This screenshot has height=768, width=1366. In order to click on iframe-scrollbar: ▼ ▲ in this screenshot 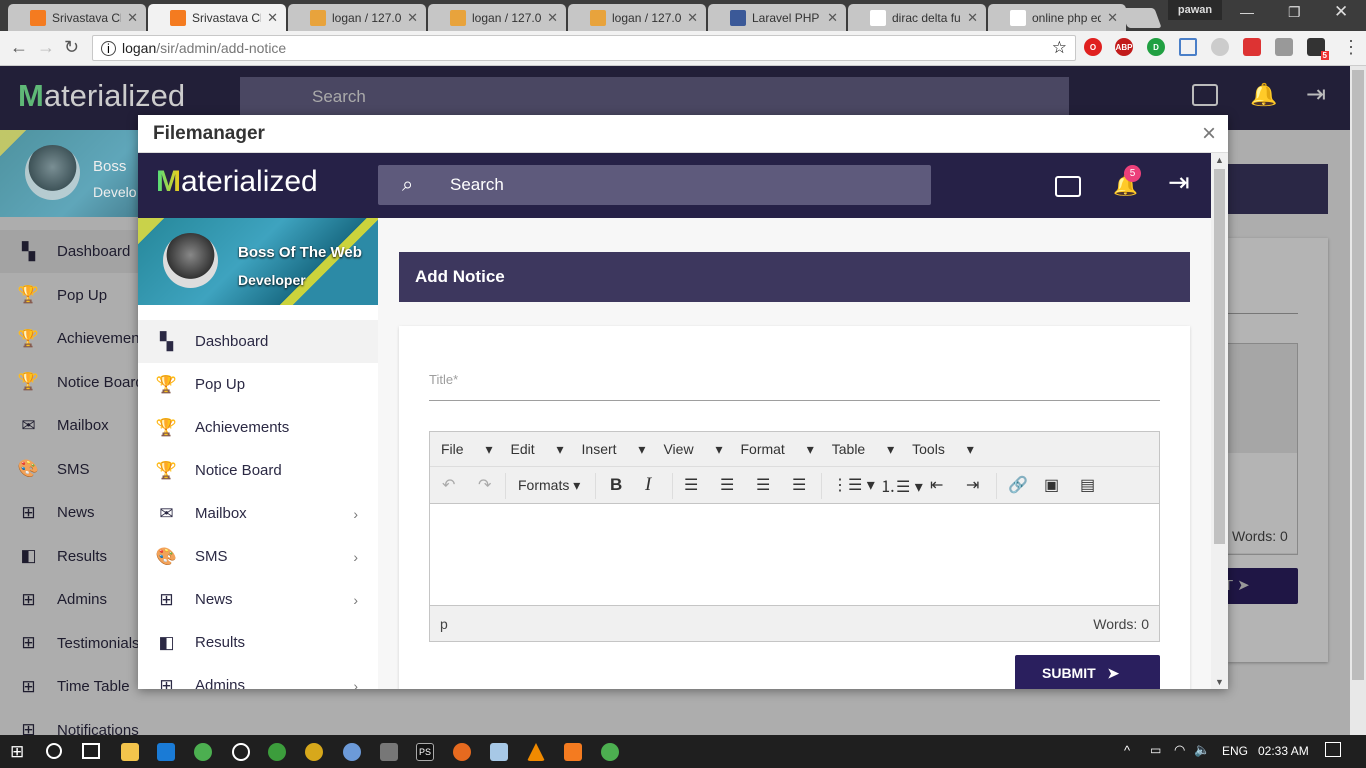, I will do `click(1219, 421)`.